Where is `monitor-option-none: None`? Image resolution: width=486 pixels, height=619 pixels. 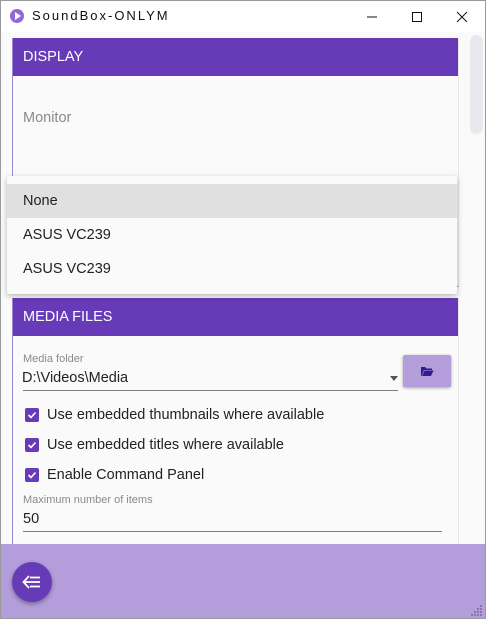 monitor-option-none: None is located at coordinates (232, 201).